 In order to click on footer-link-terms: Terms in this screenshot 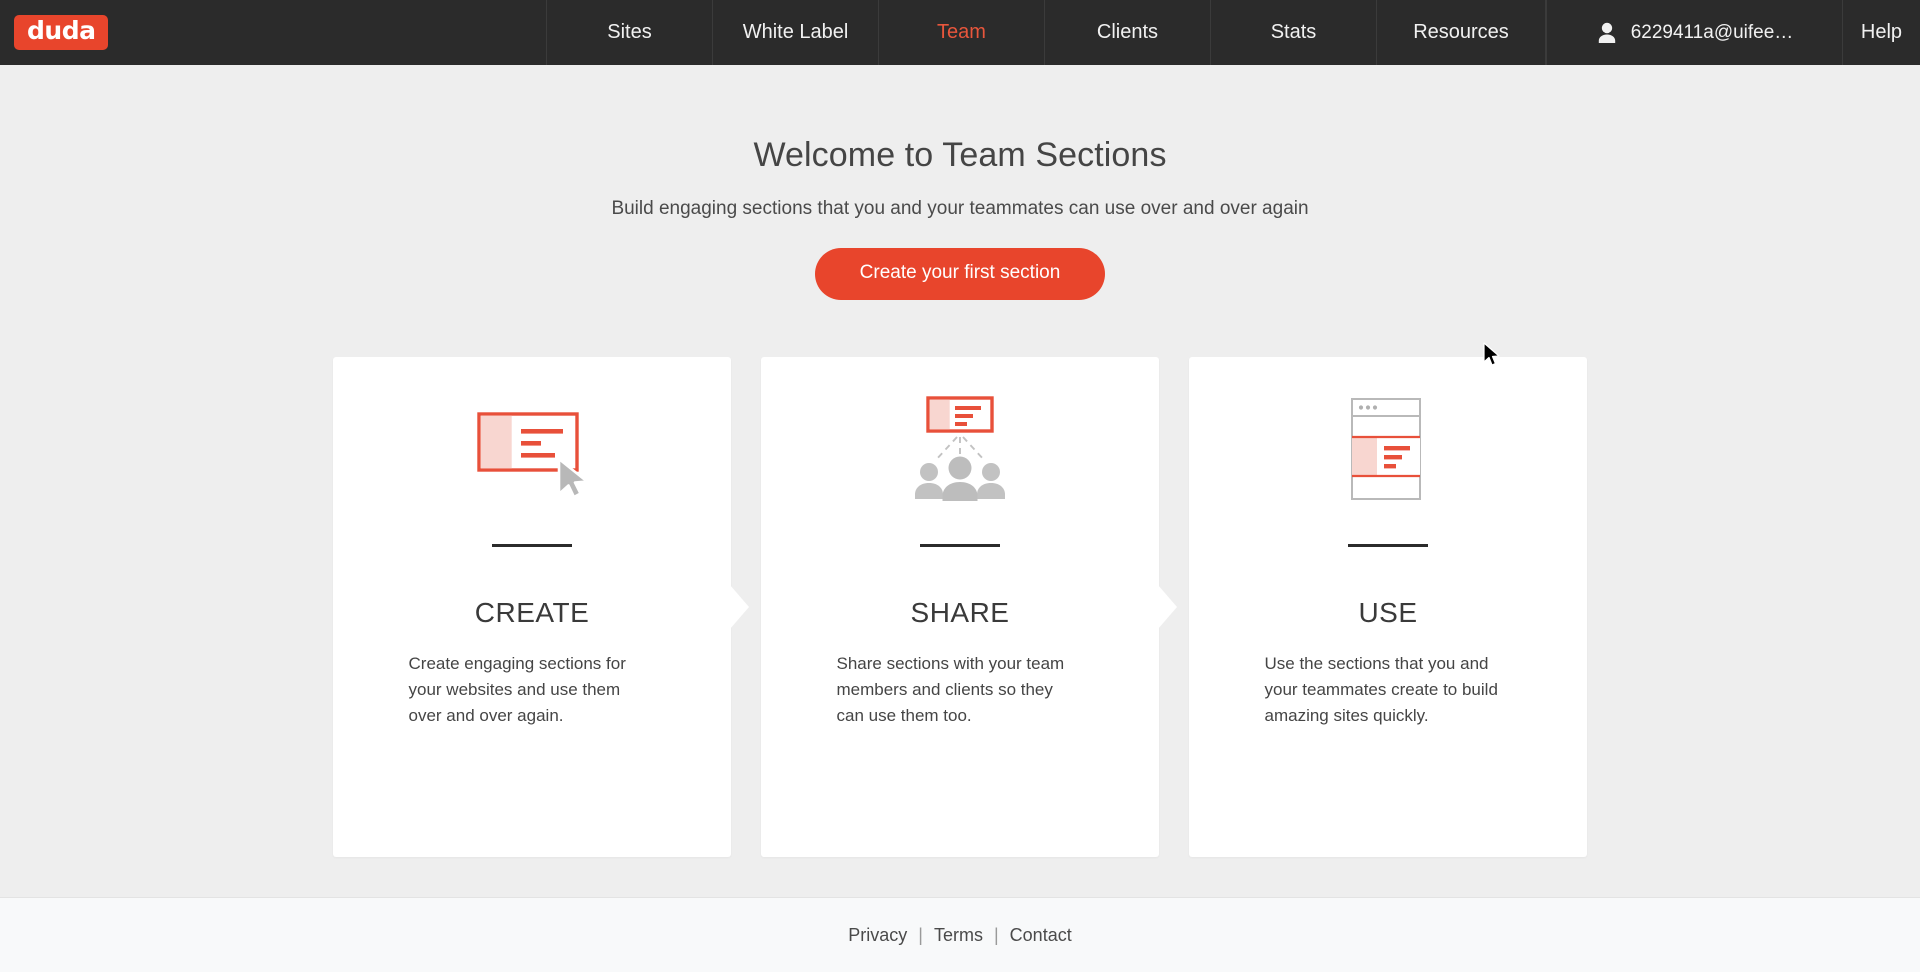, I will do `click(958, 935)`.